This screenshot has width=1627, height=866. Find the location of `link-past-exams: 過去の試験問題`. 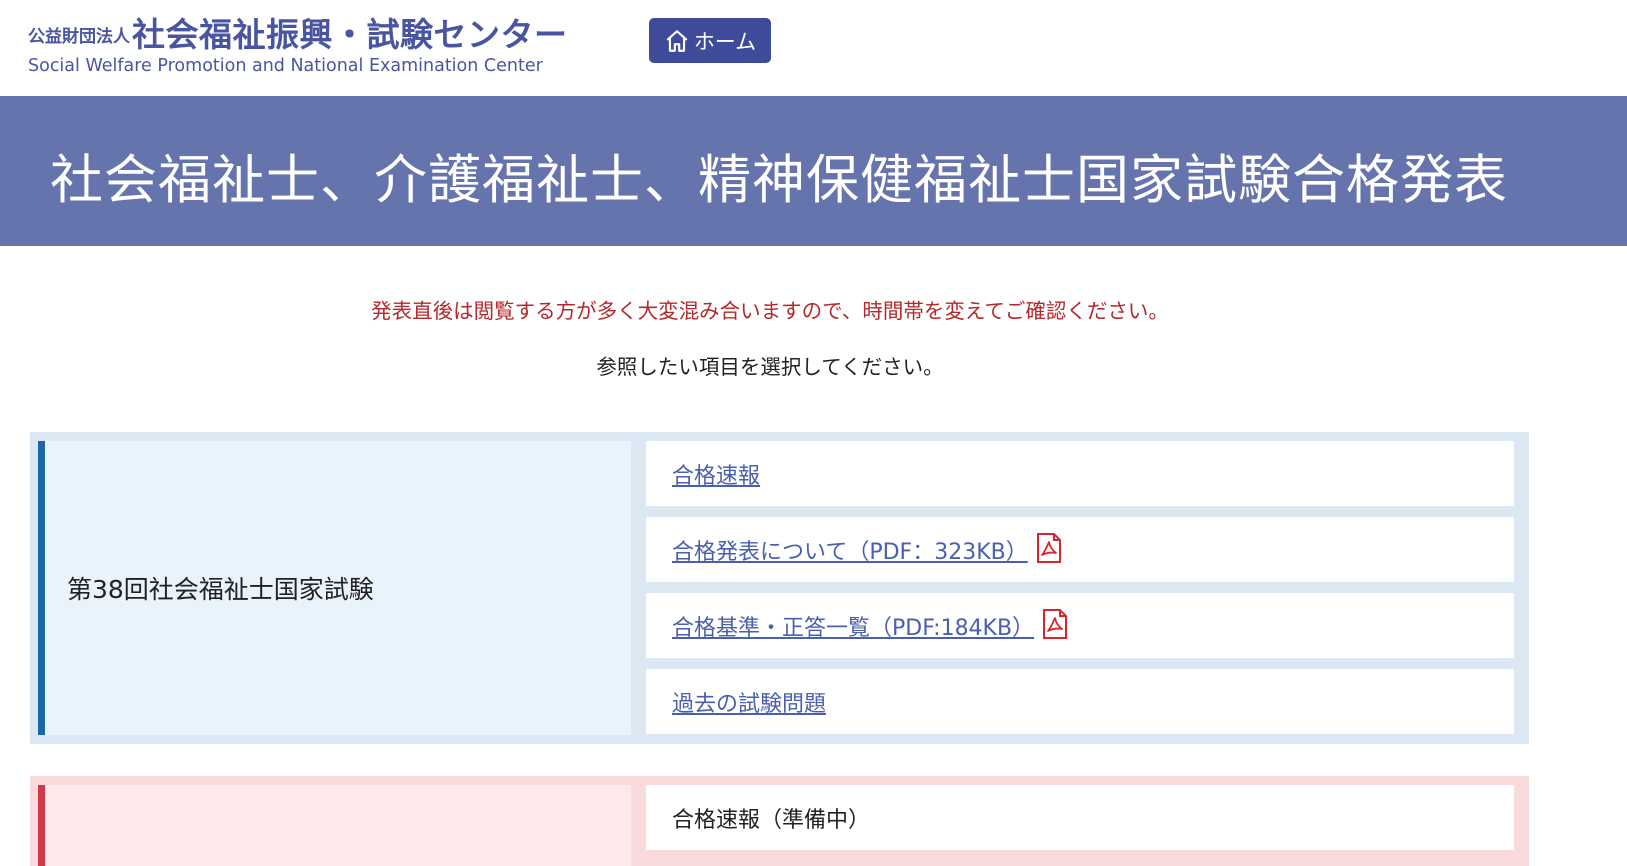

link-past-exams: 過去の試験問題 is located at coordinates (749, 702).